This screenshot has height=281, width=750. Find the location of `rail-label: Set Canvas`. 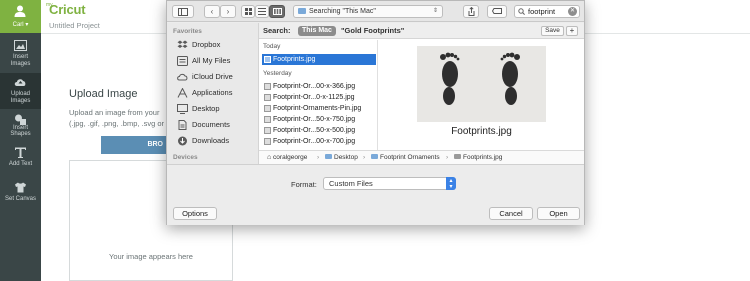

rail-label: Set Canvas is located at coordinates (20, 199).